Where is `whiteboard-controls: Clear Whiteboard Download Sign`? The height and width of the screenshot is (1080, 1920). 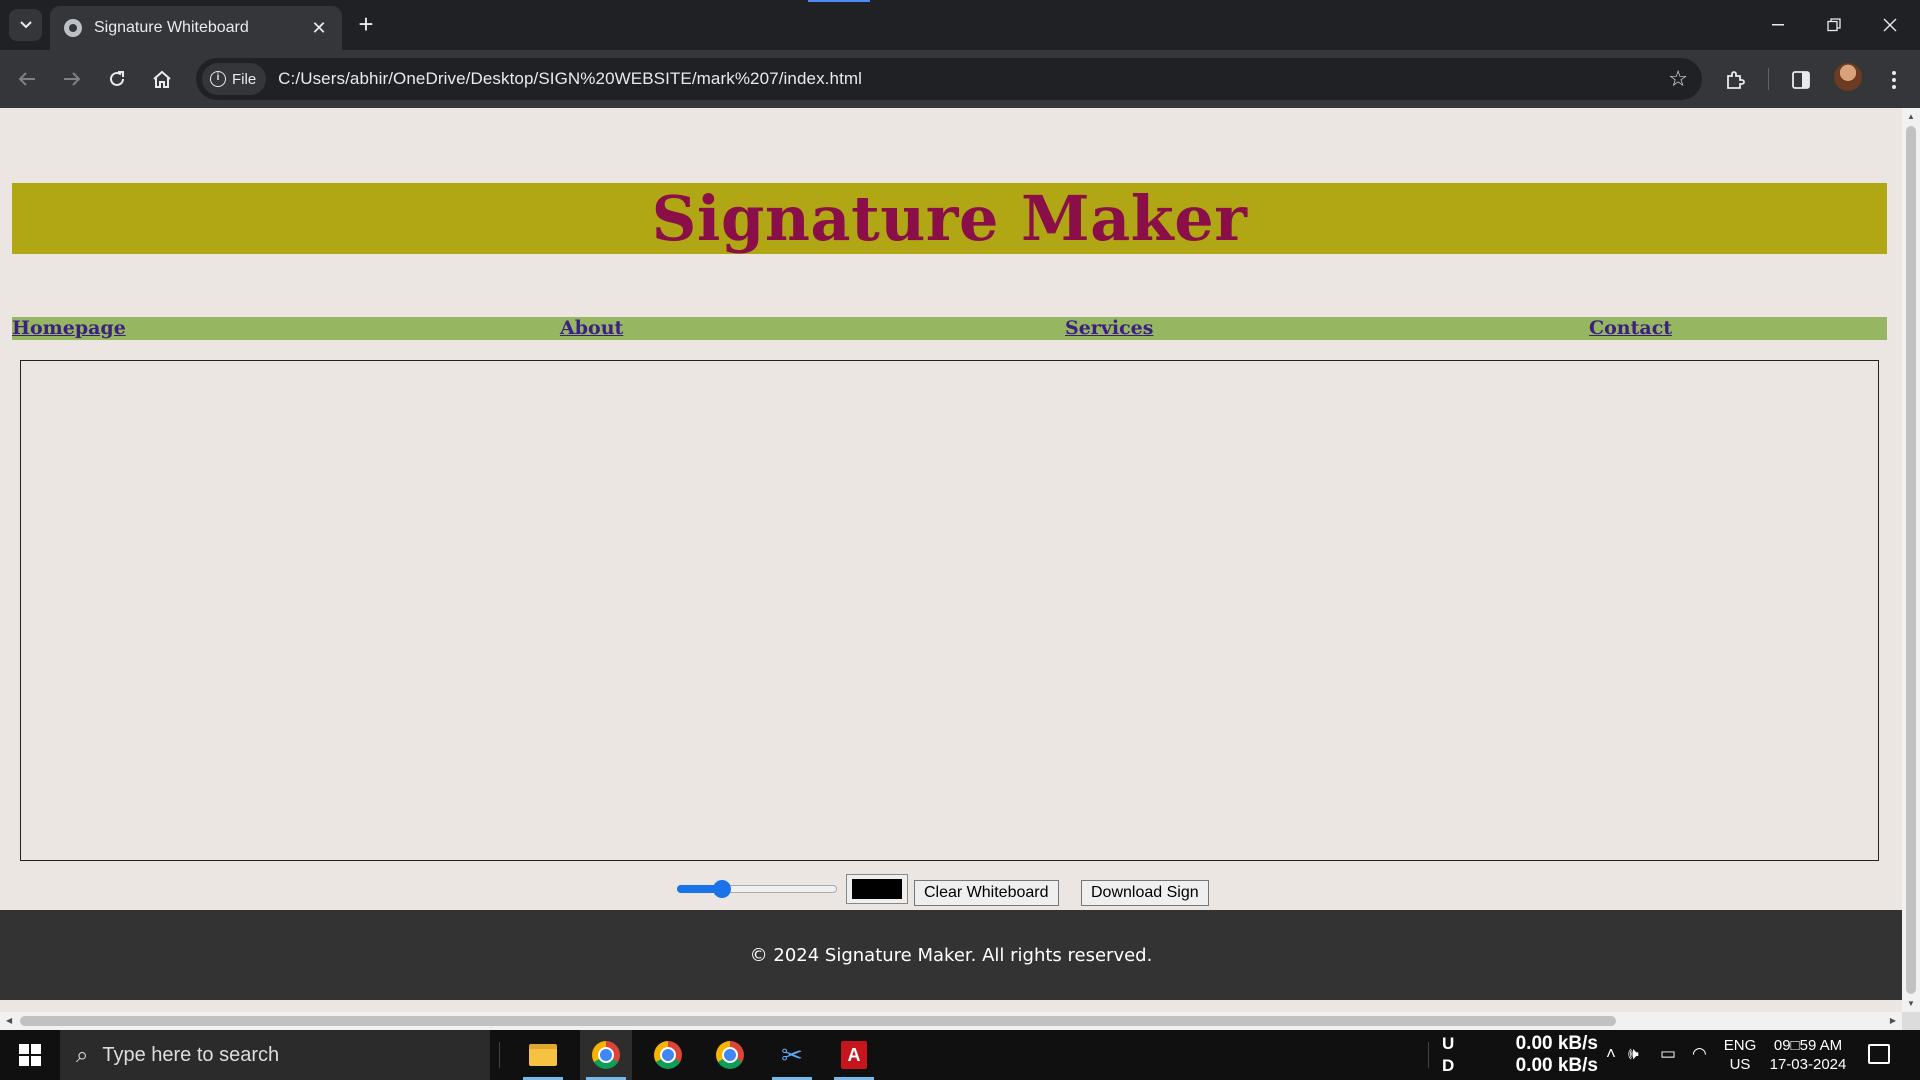 whiteboard-controls: Clear Whiteboard Download Sign is located at coordinates (951, 885).